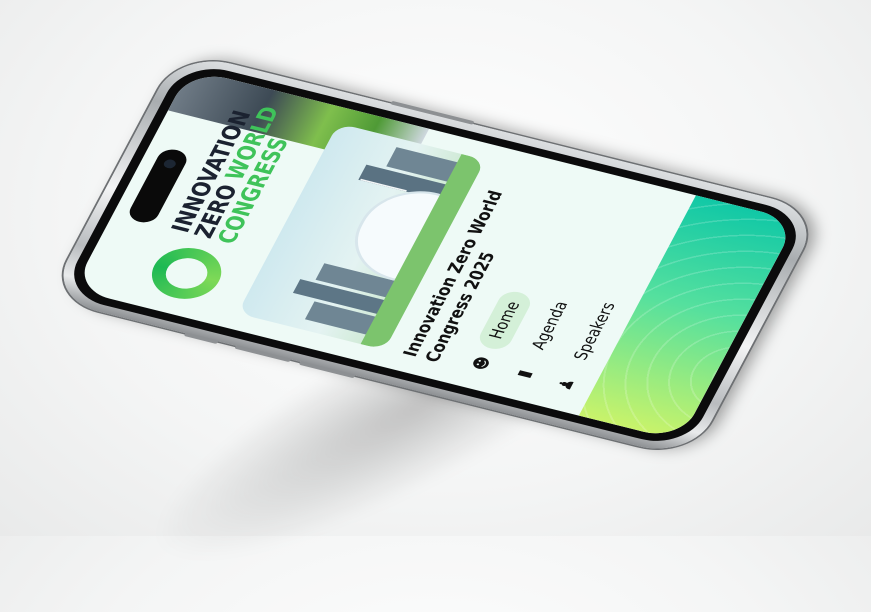  I want to click on bookmark-icon: ▮, so click(524, 374).